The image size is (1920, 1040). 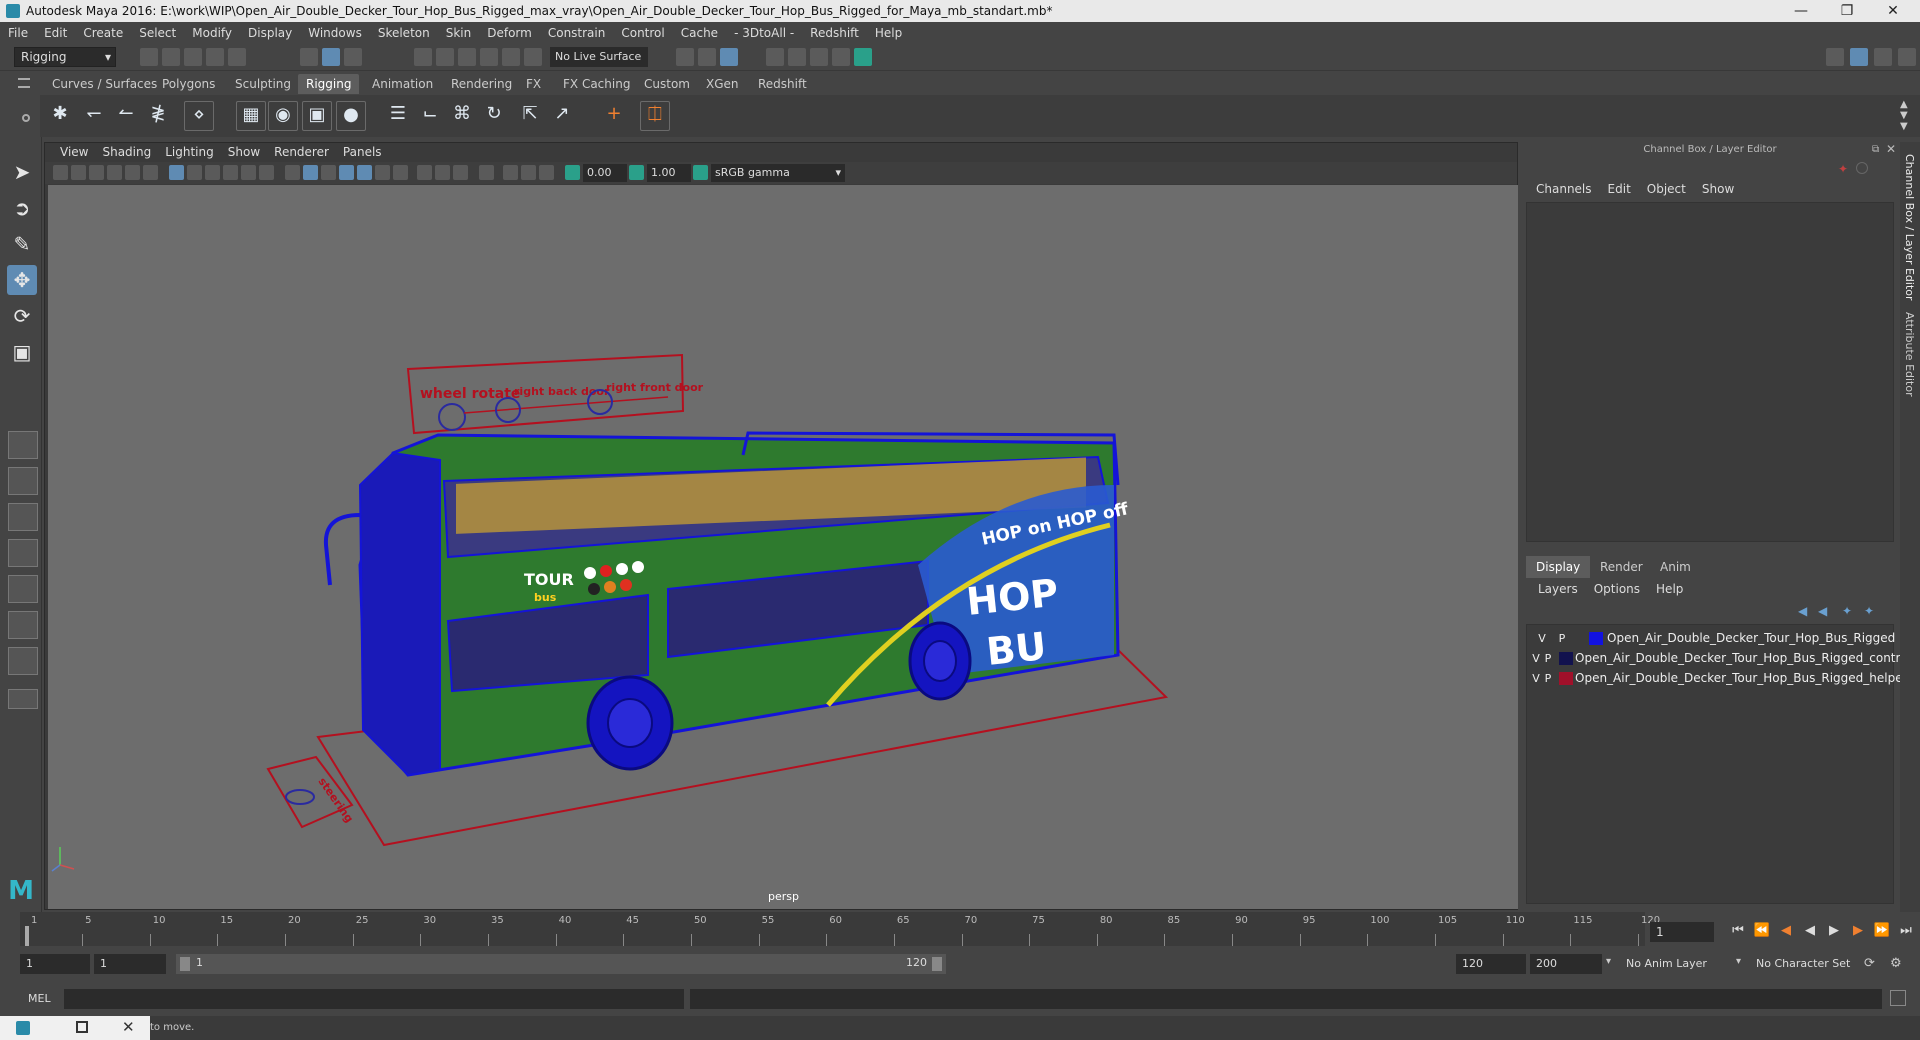 What do you see at coordinates (577, 33) in the screenshot?
I see `menu-constrain: Constrain` at bounding box center [577, 33].